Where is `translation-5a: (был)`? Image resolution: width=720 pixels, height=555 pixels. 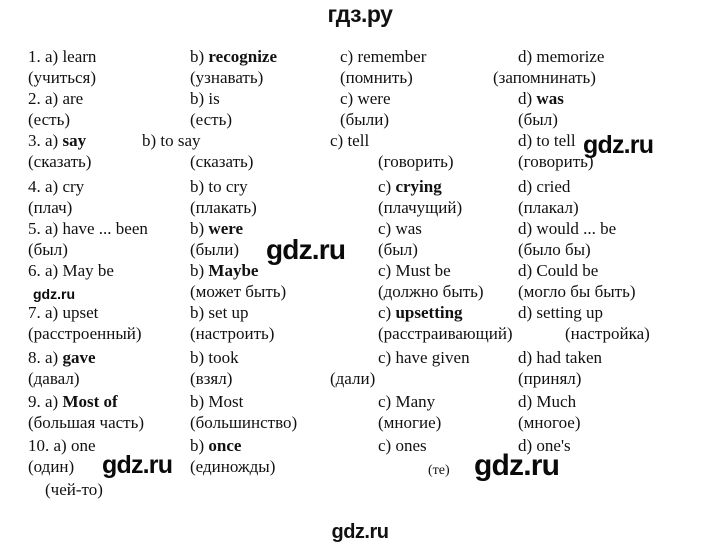
translation-5a: (был) is located at coordinates (48, 249).